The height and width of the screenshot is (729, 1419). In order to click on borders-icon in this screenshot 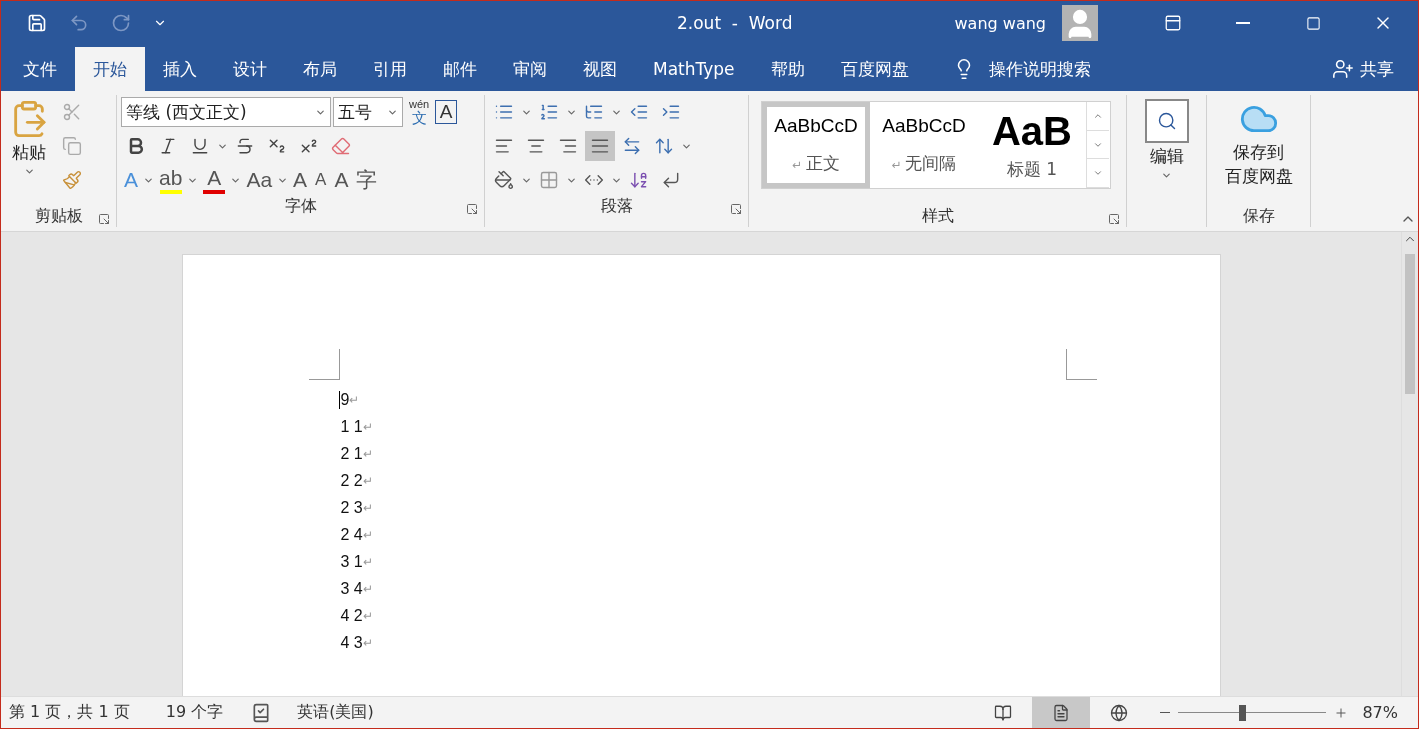, I will do `click(549, 180)`.